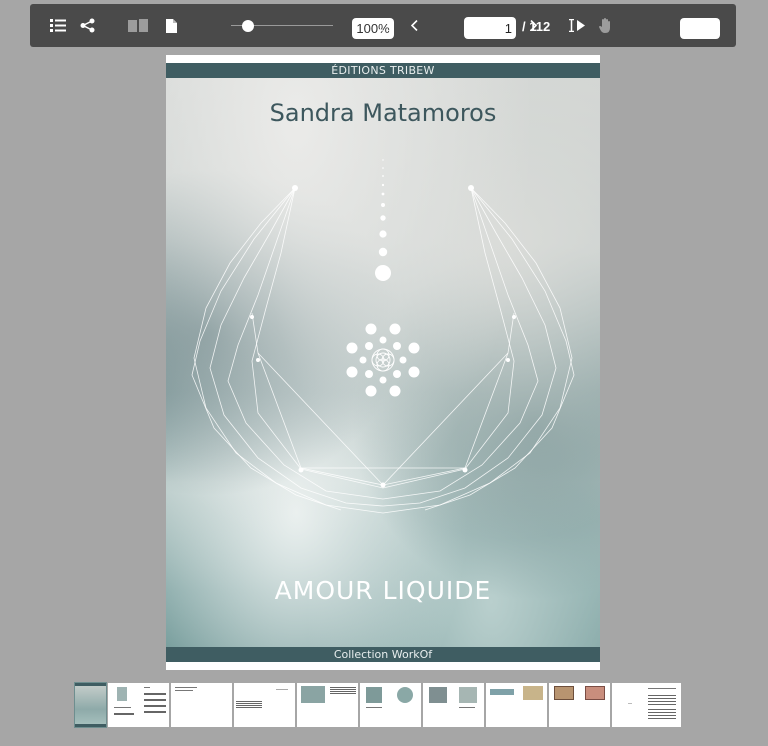 The width and height of the screenshot is (768, 746). Describe the element at coordinates (383, 113) in the screenshot. I see `author-name: Sandra Matamoros` at that location.